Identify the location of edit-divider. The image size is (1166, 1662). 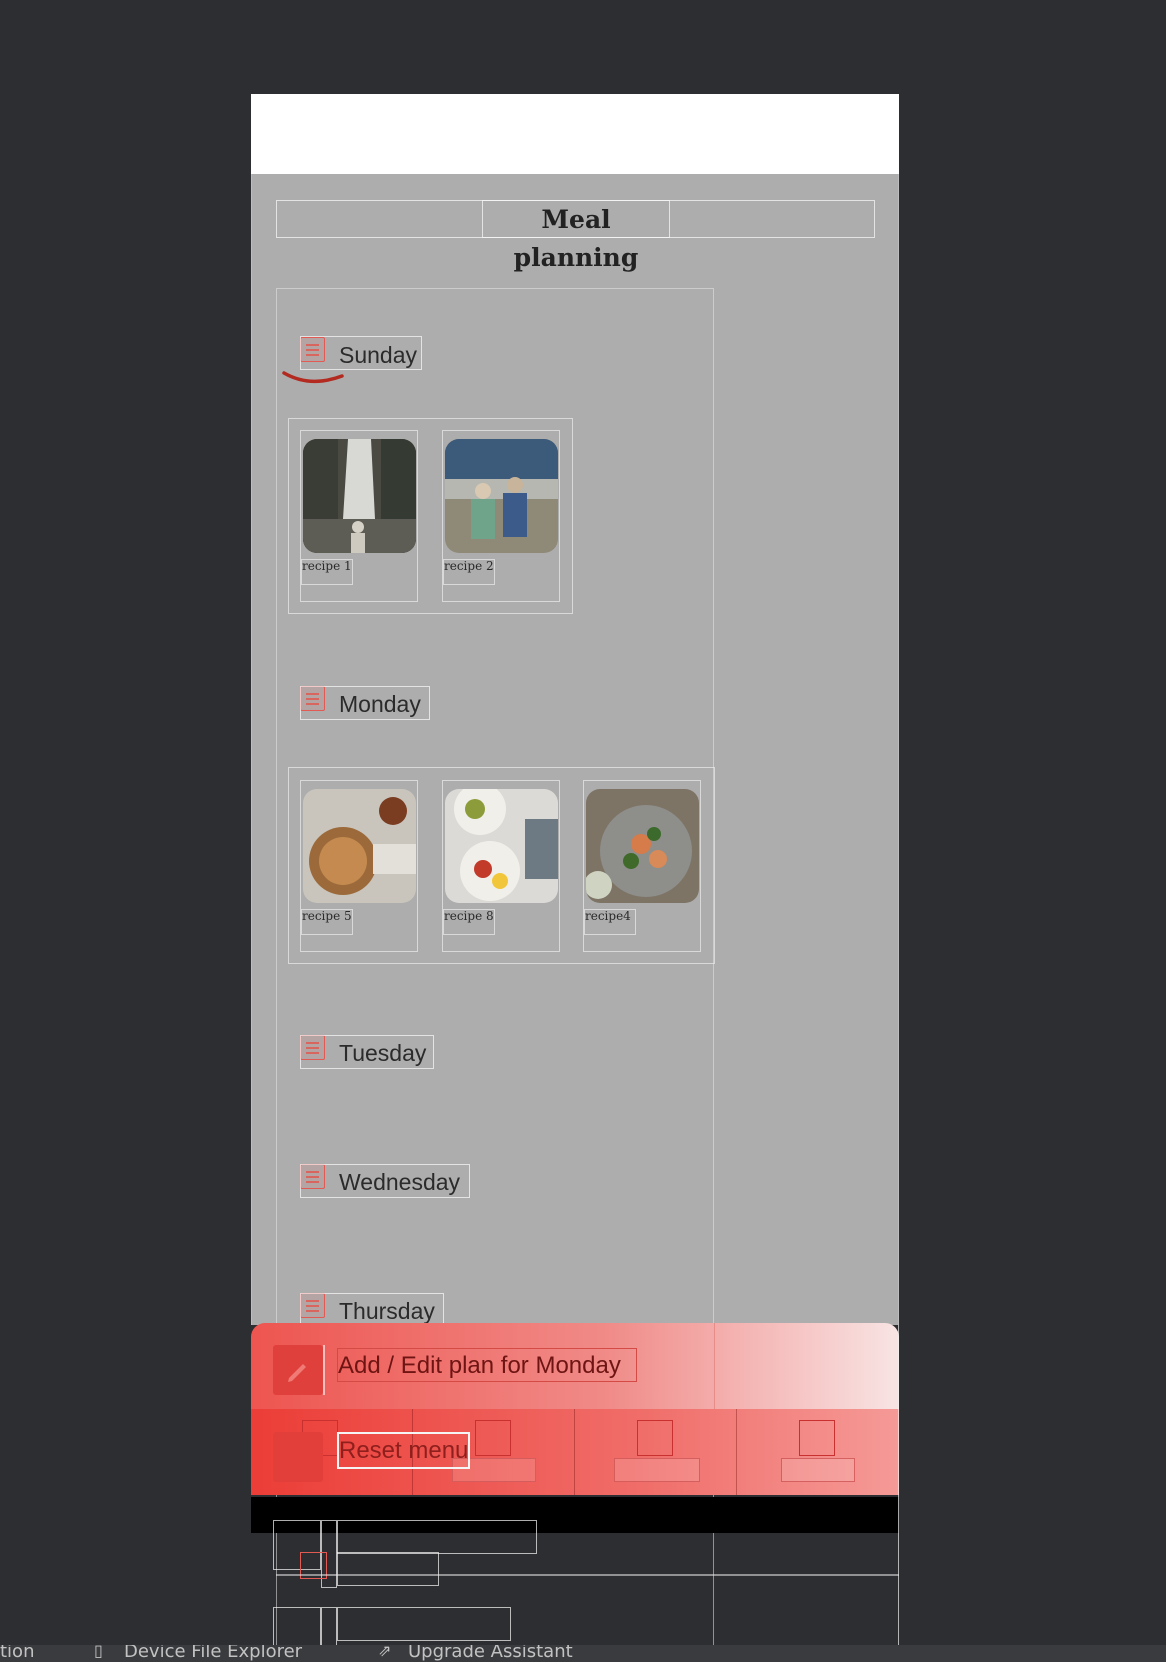
(324, 1370).